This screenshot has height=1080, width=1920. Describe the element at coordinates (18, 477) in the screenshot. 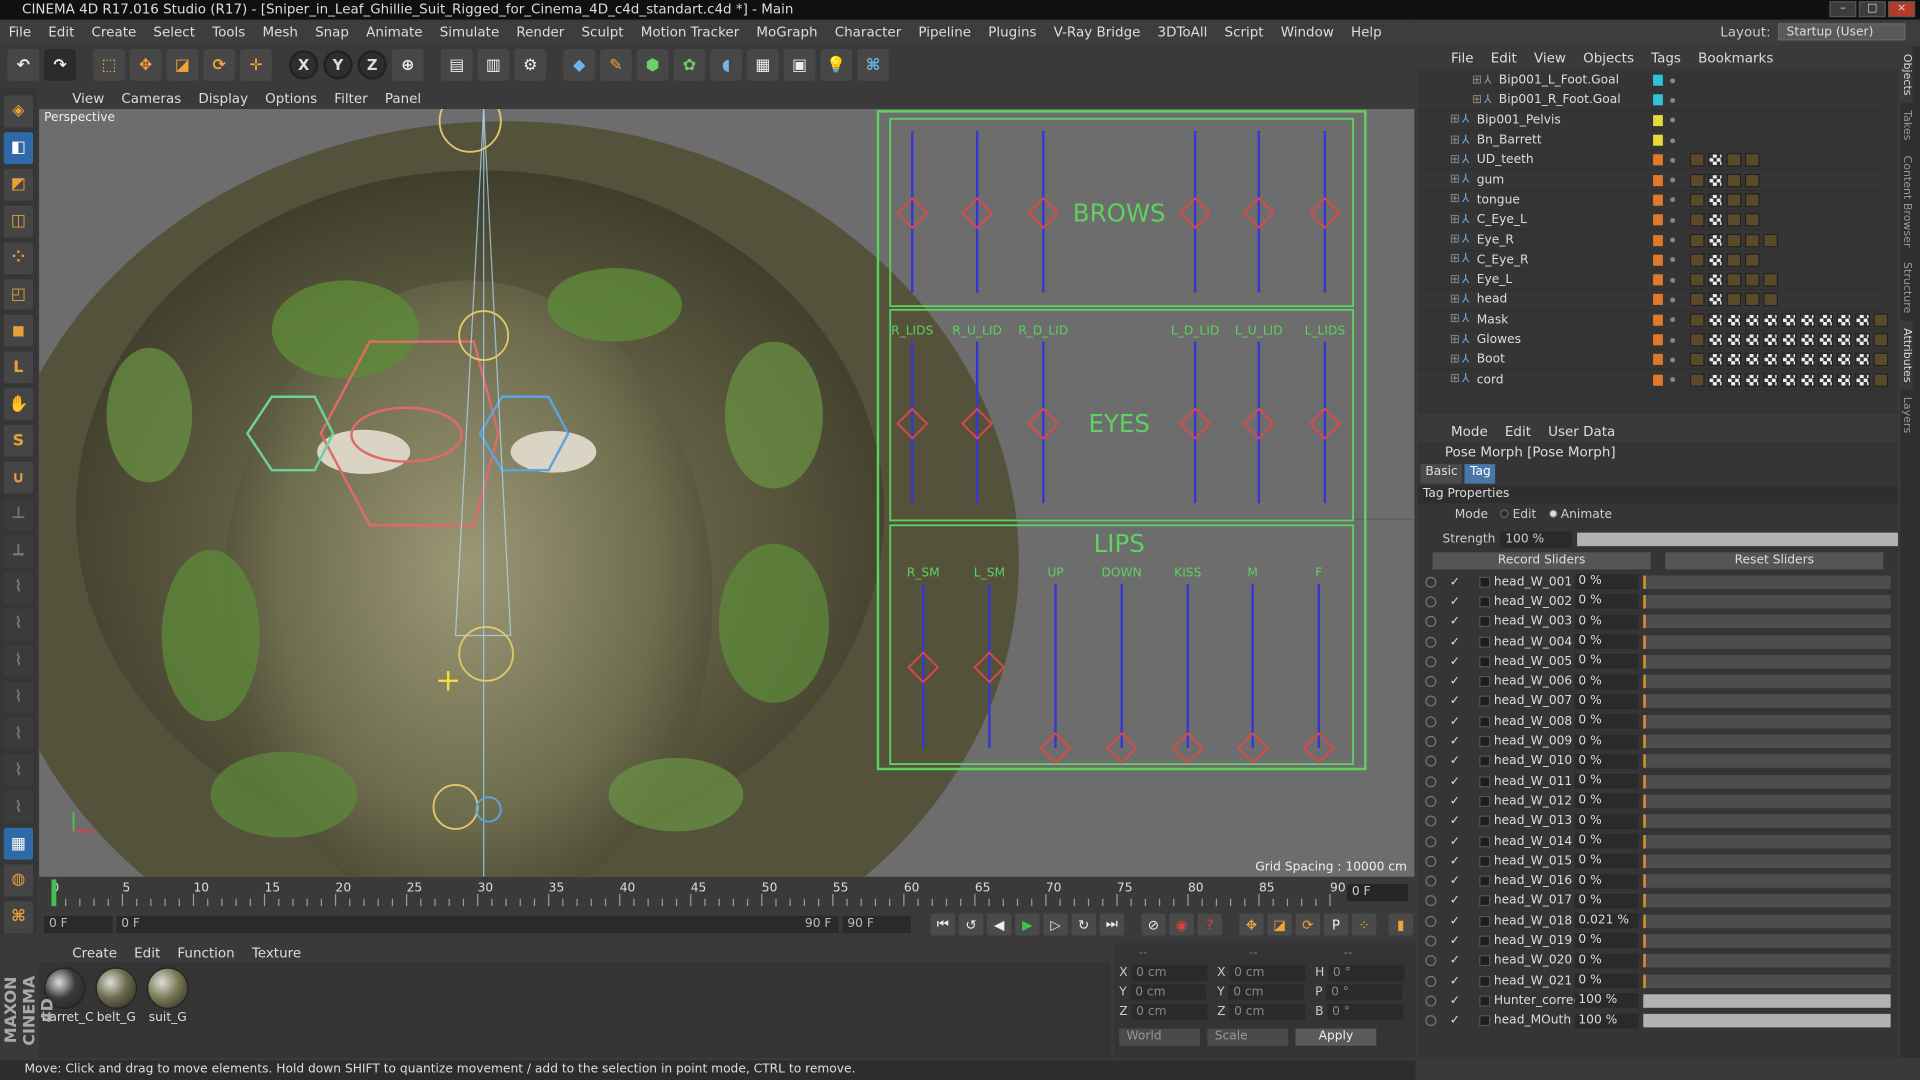

I see `magnet-icon: ∪` at that location.